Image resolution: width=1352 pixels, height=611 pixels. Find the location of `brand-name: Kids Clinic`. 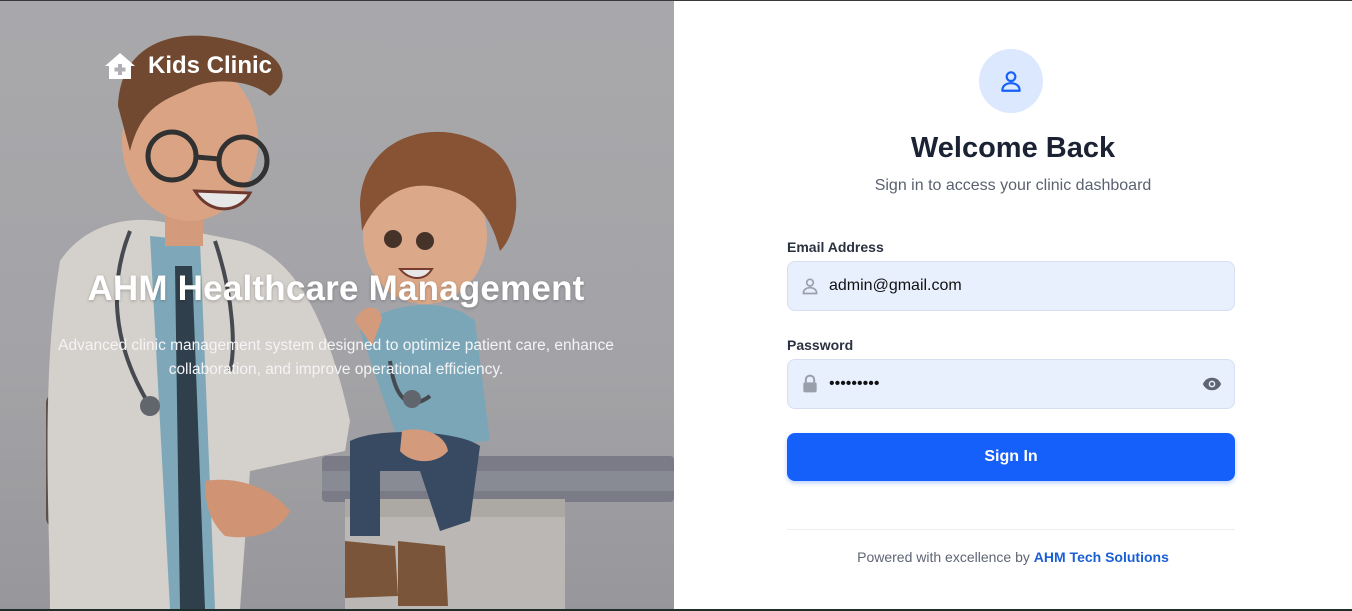

brand-name: Kids Clinic is located at coordinates (210, 65).